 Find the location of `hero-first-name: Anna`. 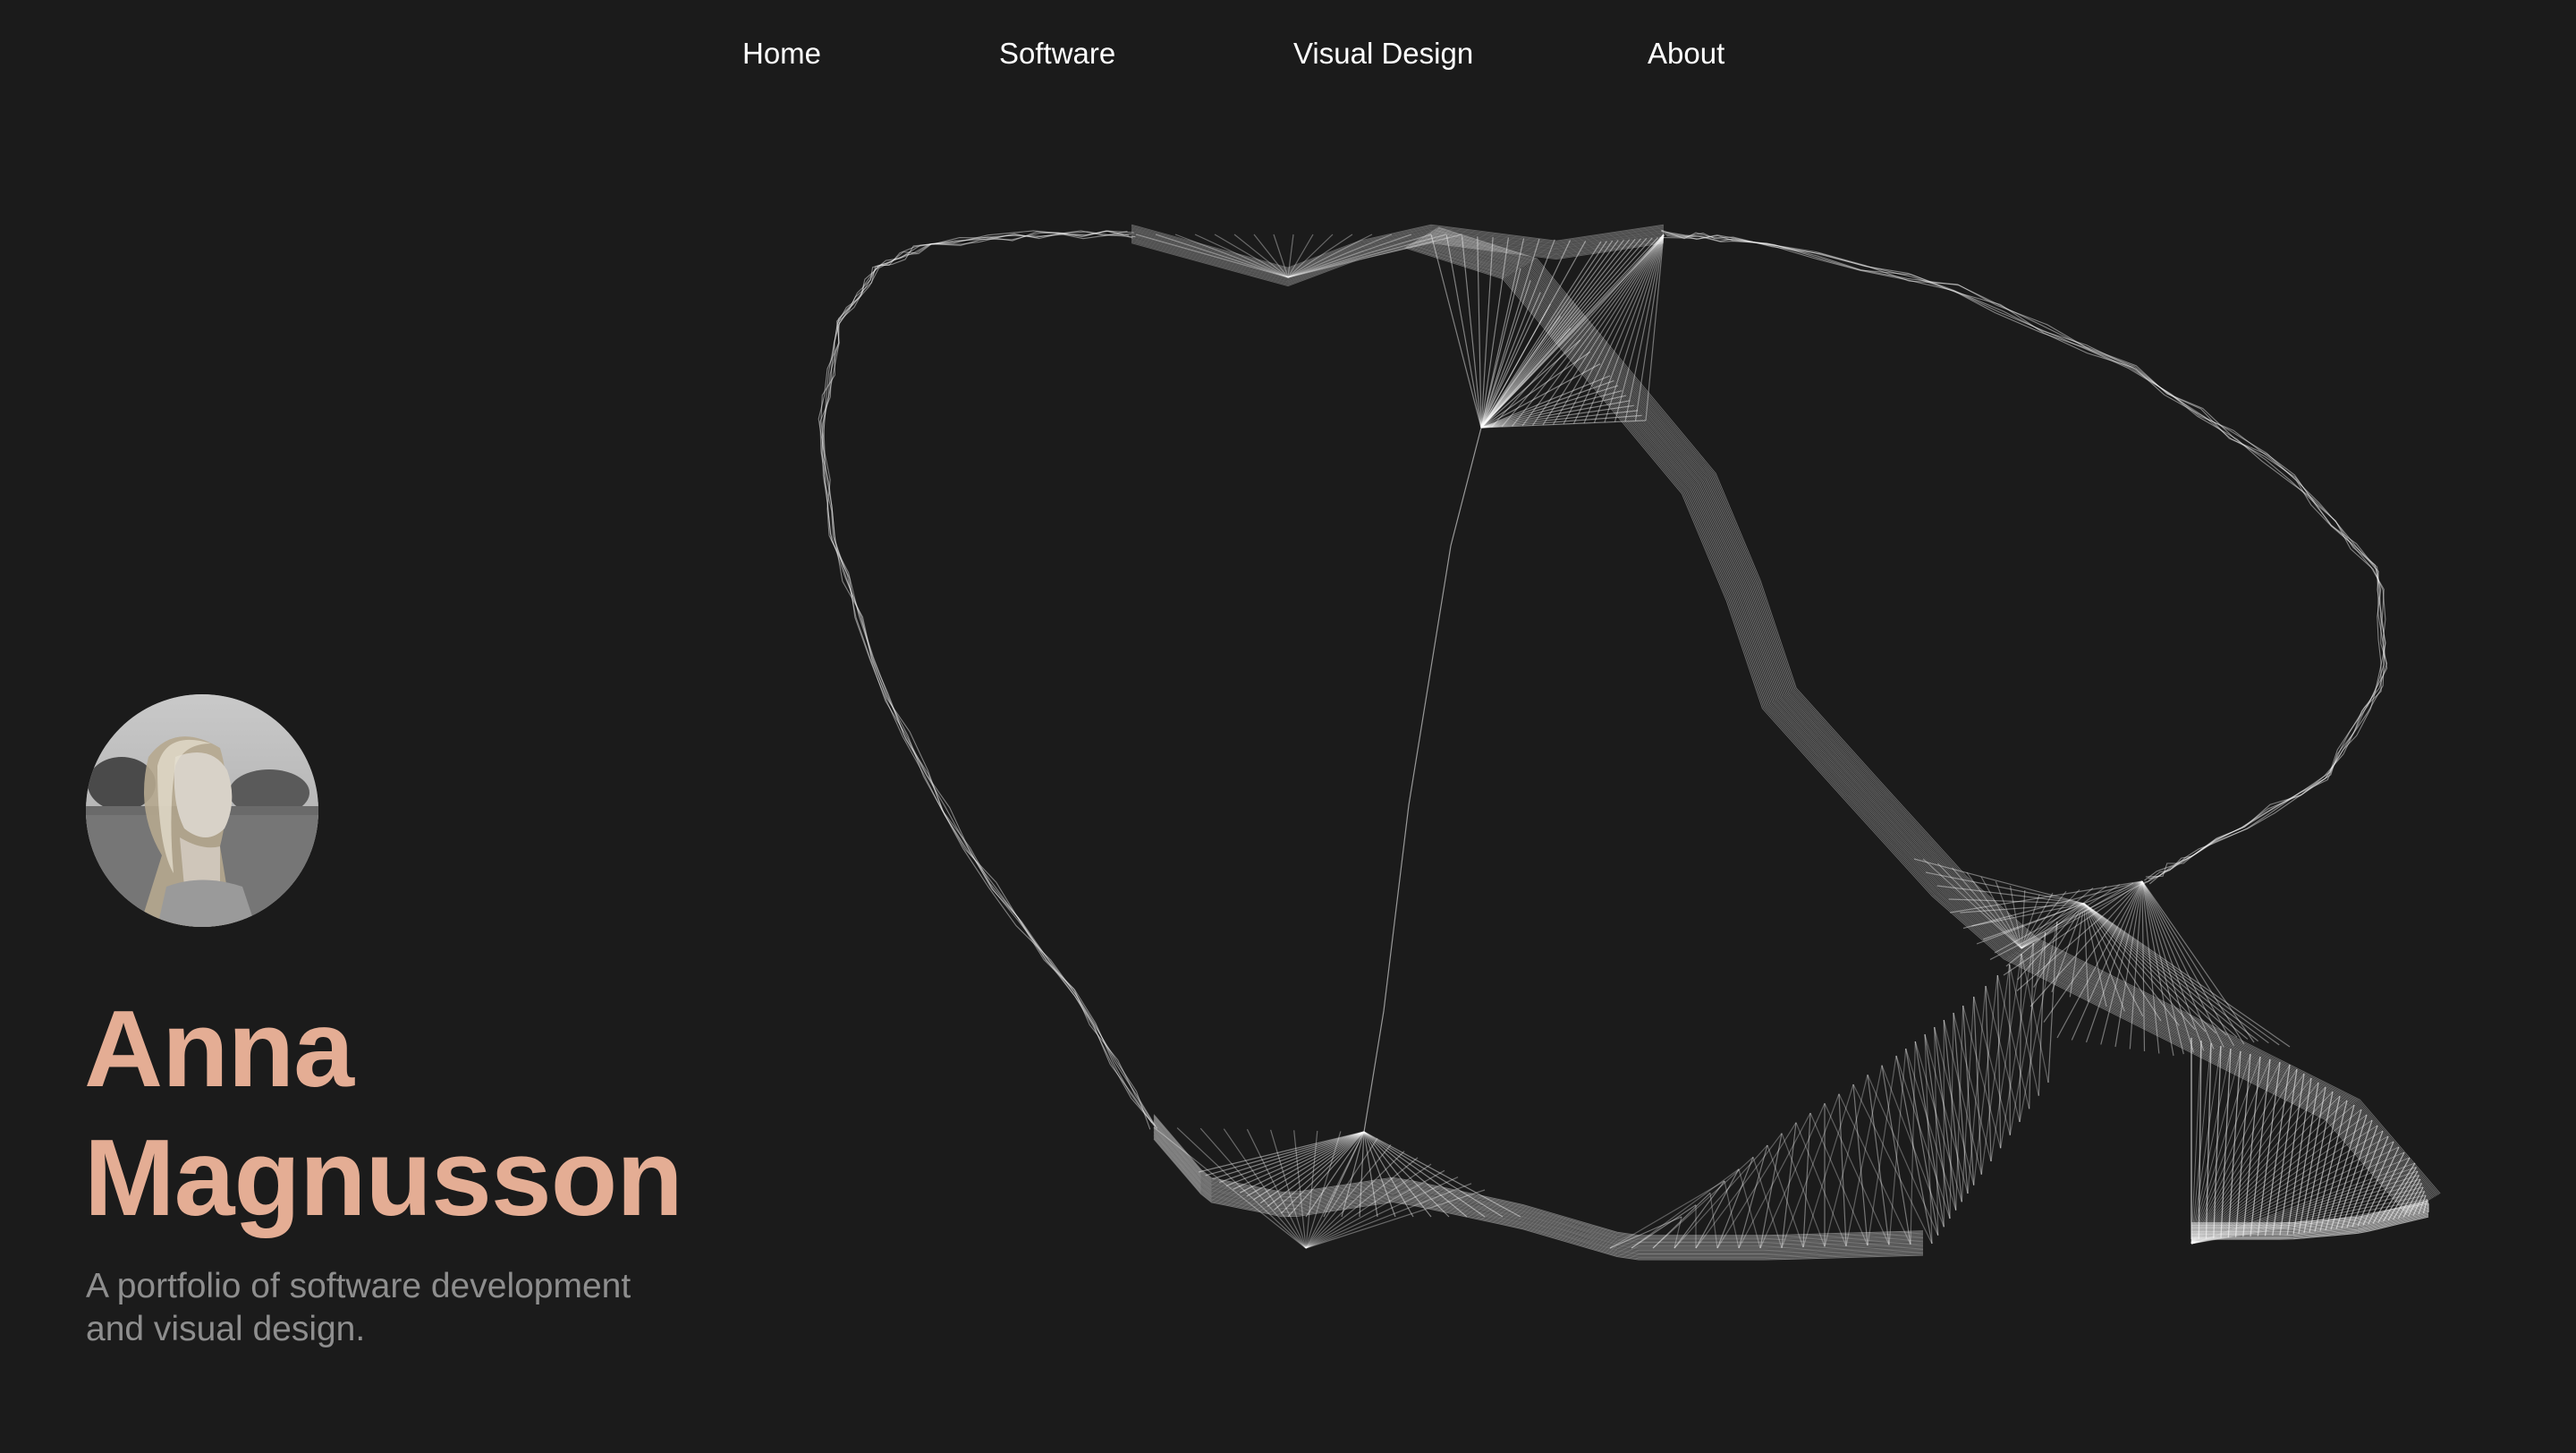

hero-first-name: Anna is located at coordinates (219, 1048).